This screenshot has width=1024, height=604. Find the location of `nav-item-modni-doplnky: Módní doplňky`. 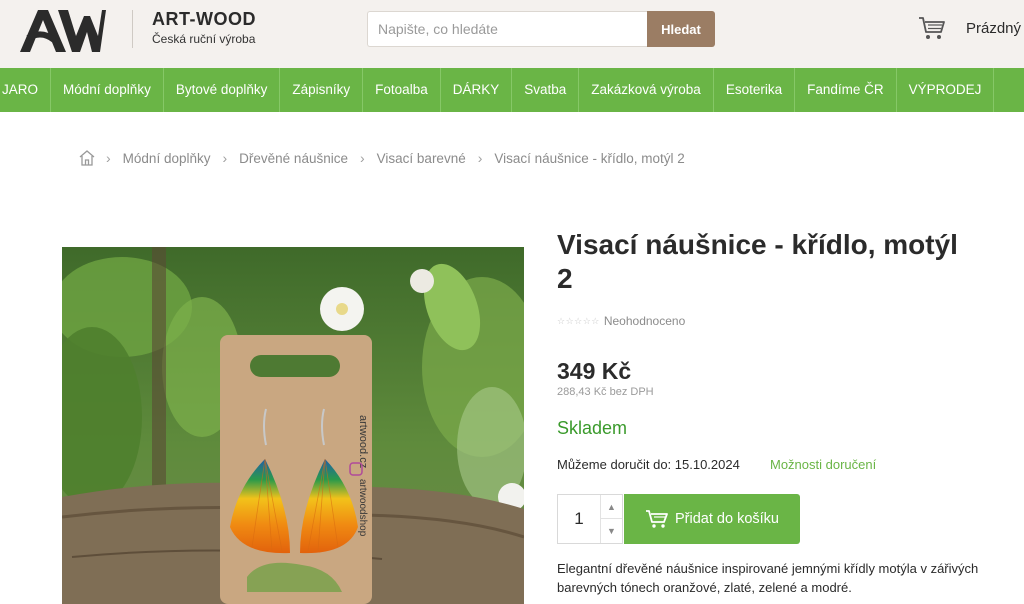

nav-item-modni-doplnky: Módní doplňky is located at coordinates (107, 90).